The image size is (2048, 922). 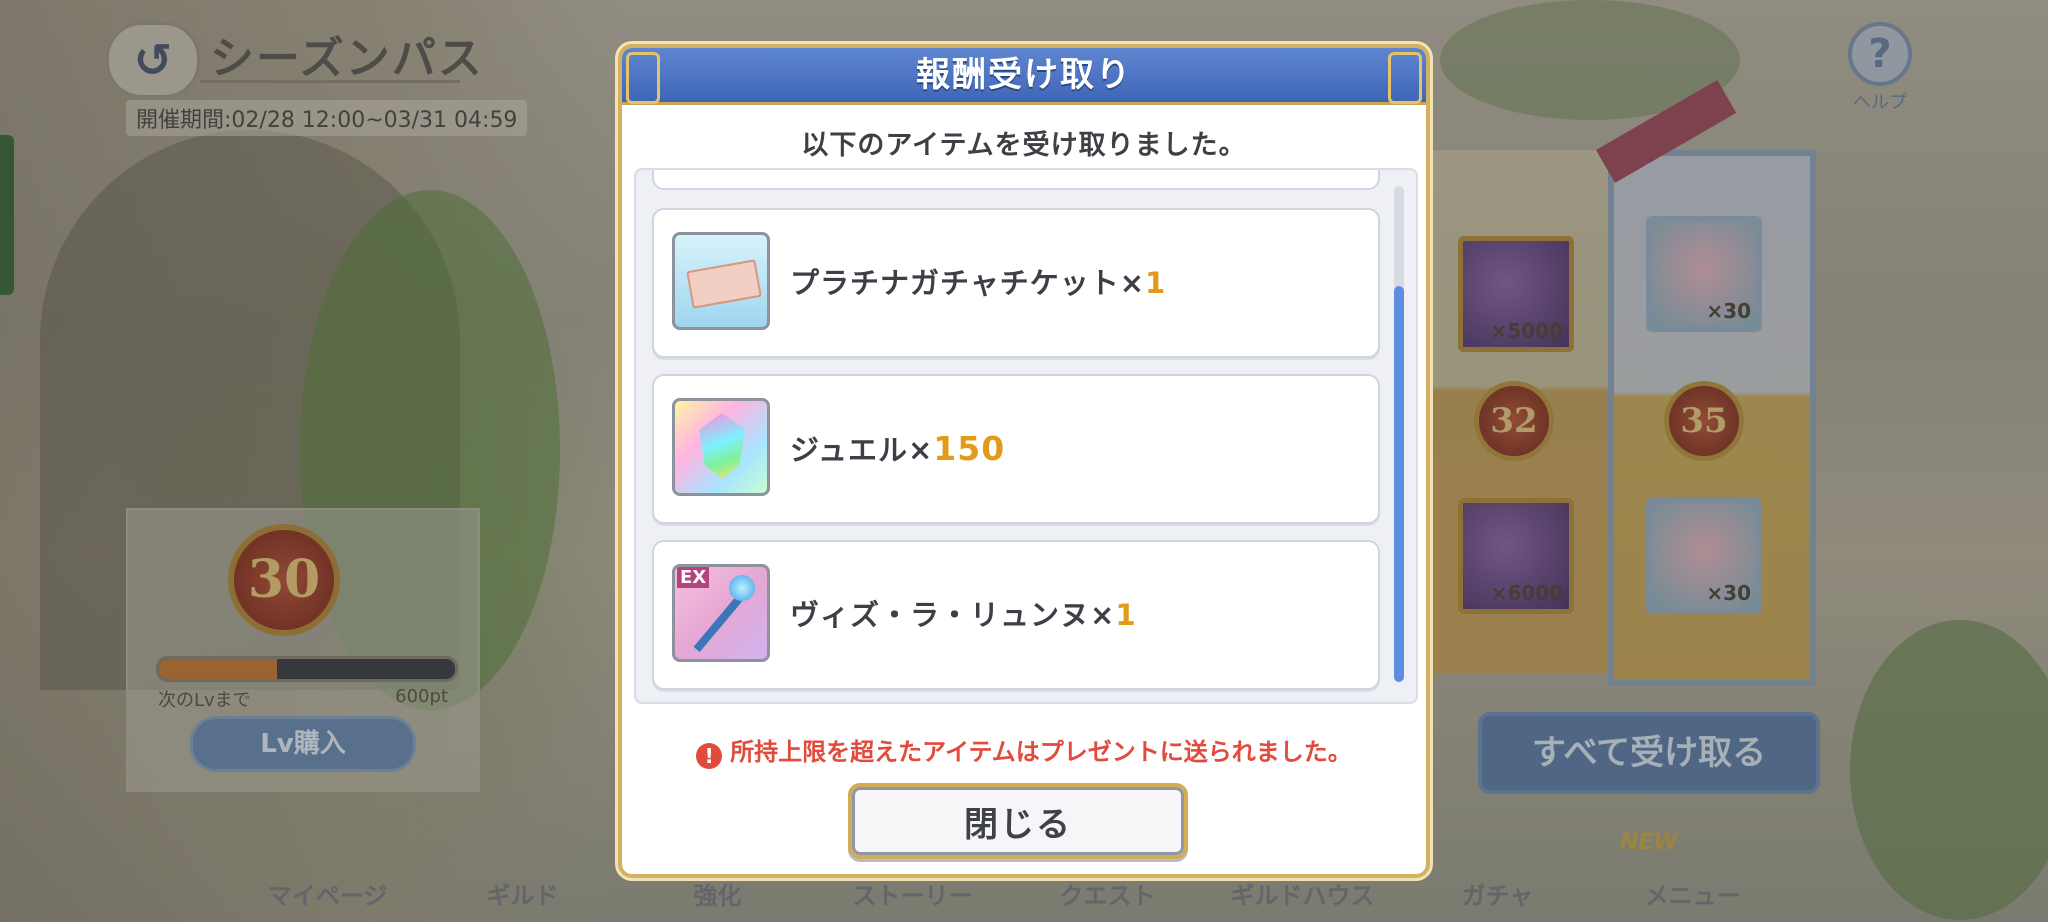 I want to click on scrollbar, so click(x=1399, y=434).